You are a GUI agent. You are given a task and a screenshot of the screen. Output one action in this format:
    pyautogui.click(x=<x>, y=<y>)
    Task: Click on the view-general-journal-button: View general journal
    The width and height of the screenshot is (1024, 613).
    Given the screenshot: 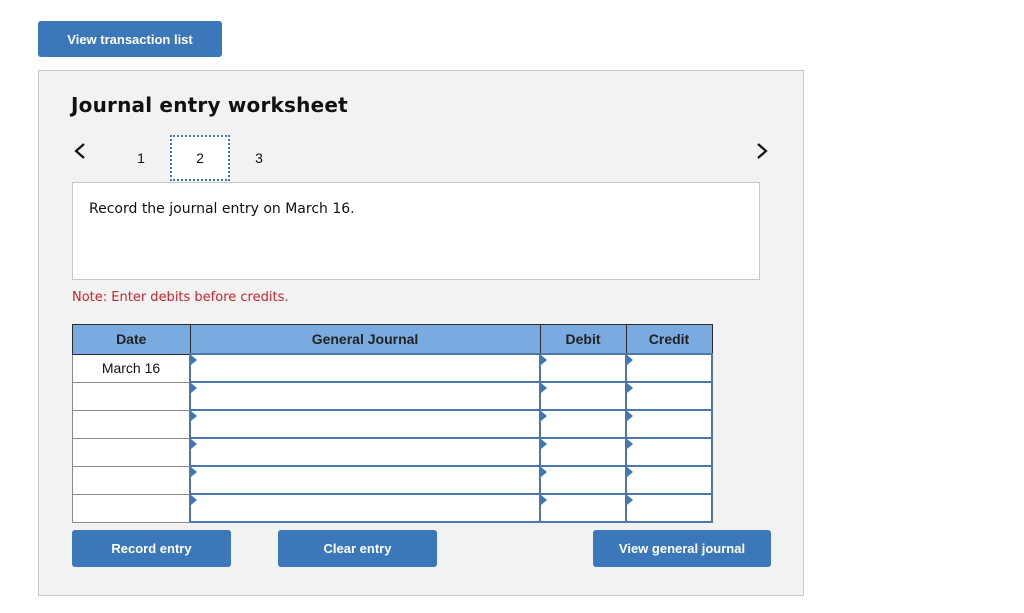 What is the action you would take?
    pyautogui.click(x=682, y=548)
    